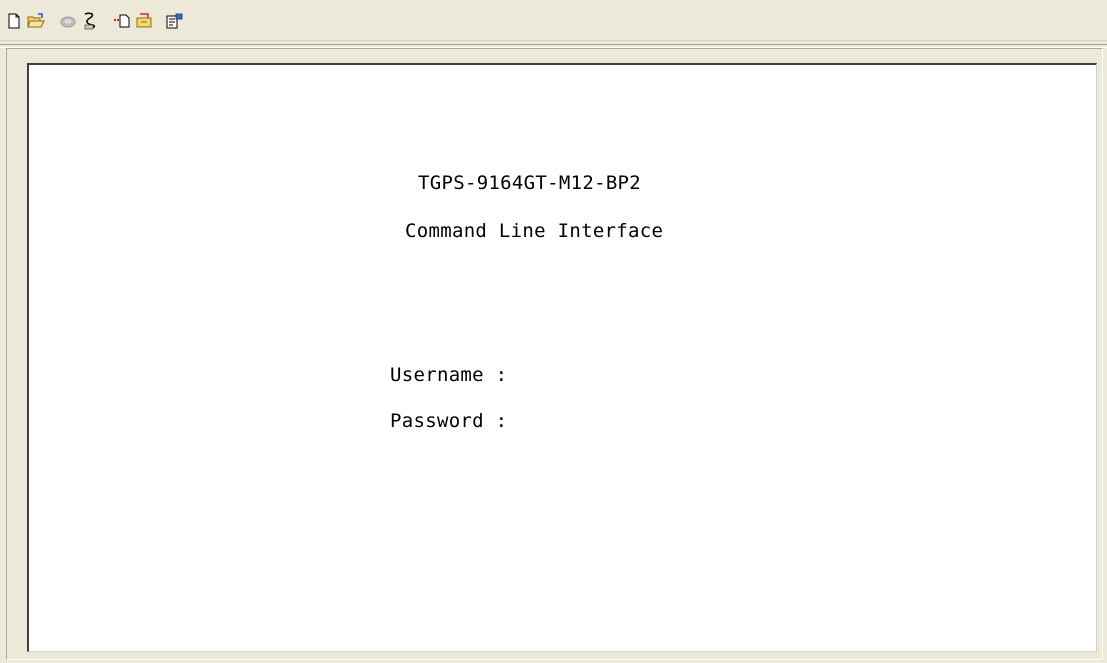 The height and width of the screenshot is (663, 1107). Describe the element at coordinates (14, 21) in the screenshot. I see `new-document-icon` at that location.